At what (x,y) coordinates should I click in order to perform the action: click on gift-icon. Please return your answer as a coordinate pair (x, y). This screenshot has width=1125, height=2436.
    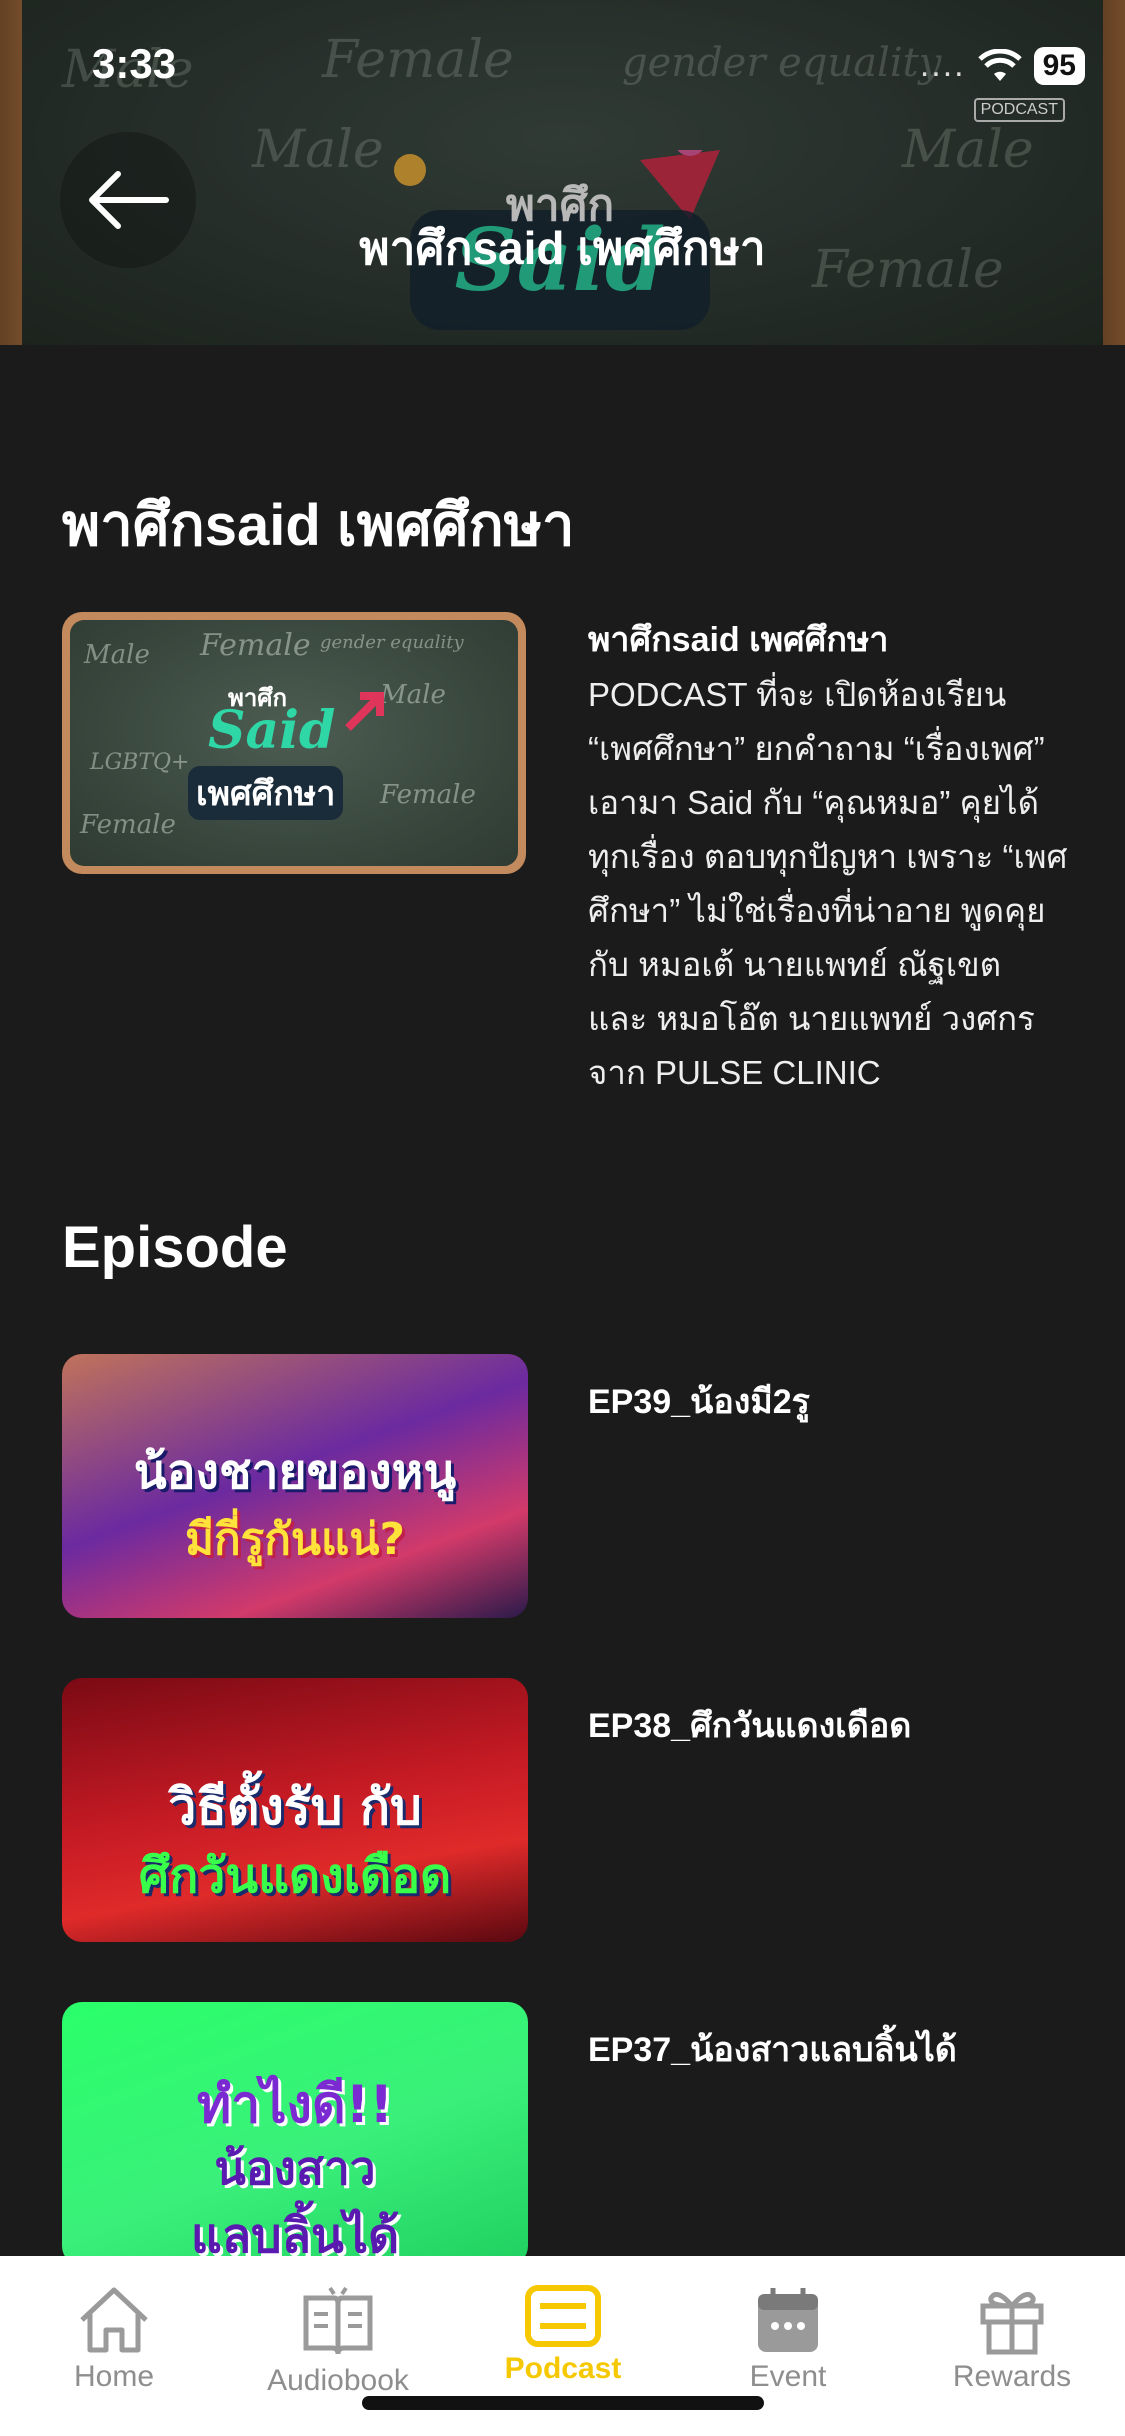
    Looking at the image, I should click on (1012, 2323).